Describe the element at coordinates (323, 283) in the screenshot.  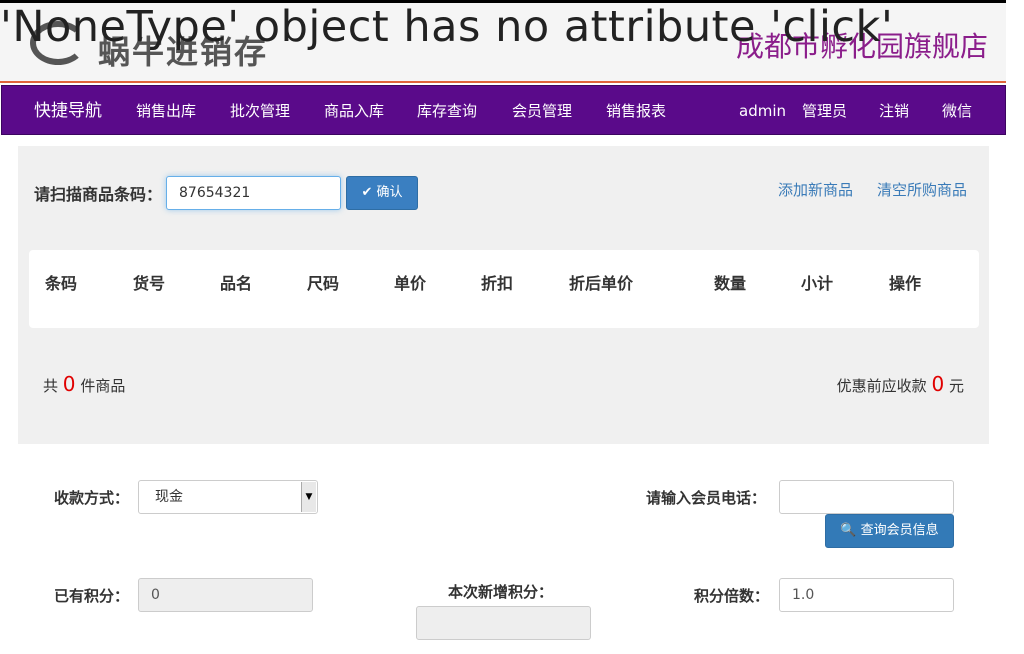
I see `table-header: 尺码` at that location.